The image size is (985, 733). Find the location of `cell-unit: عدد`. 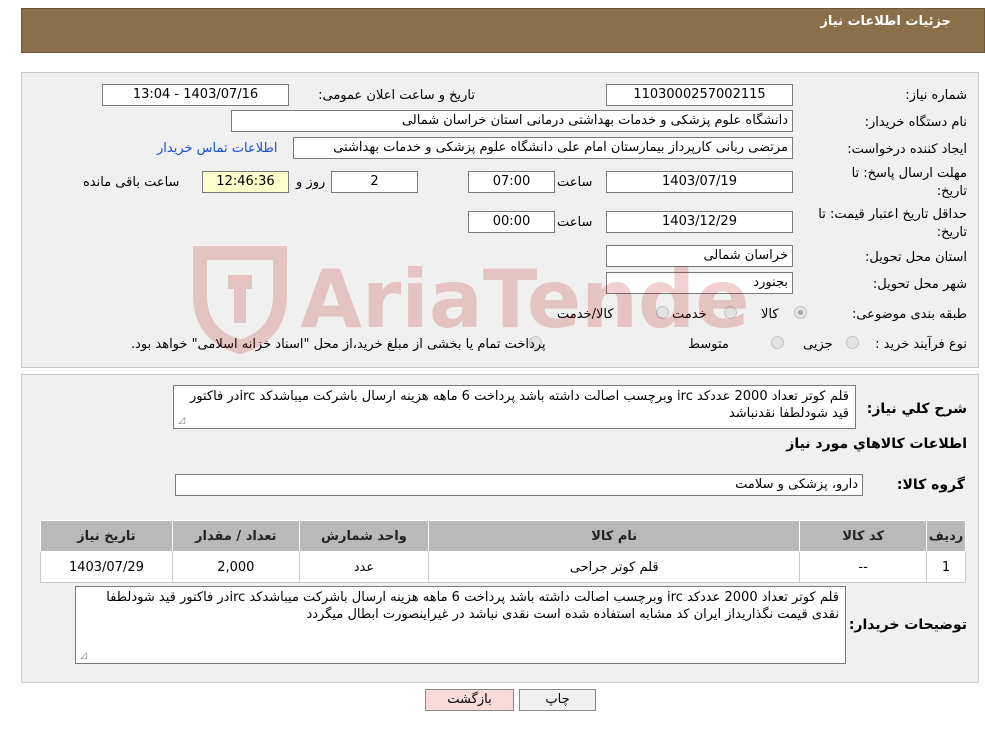

cell-unit: عدد is located at coordinates (364, 567).